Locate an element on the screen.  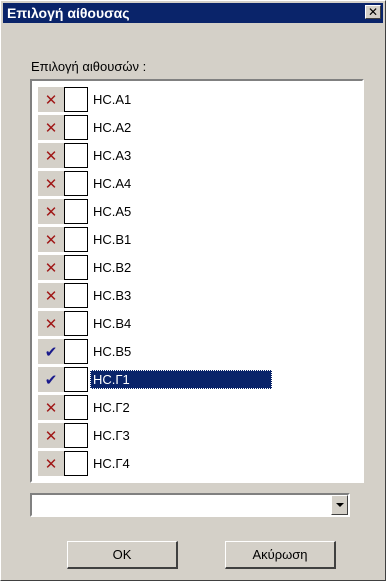
cancel-button-label: Ακύρωση is located at coordinates (280, 554).